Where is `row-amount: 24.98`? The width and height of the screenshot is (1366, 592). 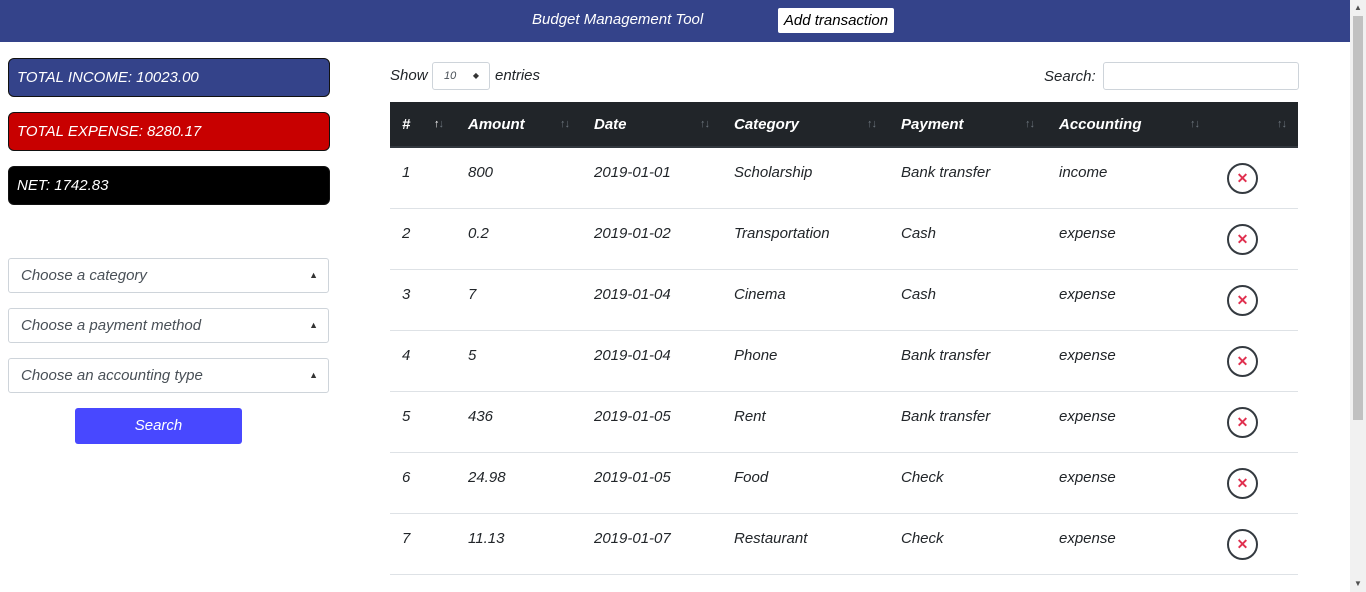
row-amount: 24.98 is located at coordinates (487, 477).